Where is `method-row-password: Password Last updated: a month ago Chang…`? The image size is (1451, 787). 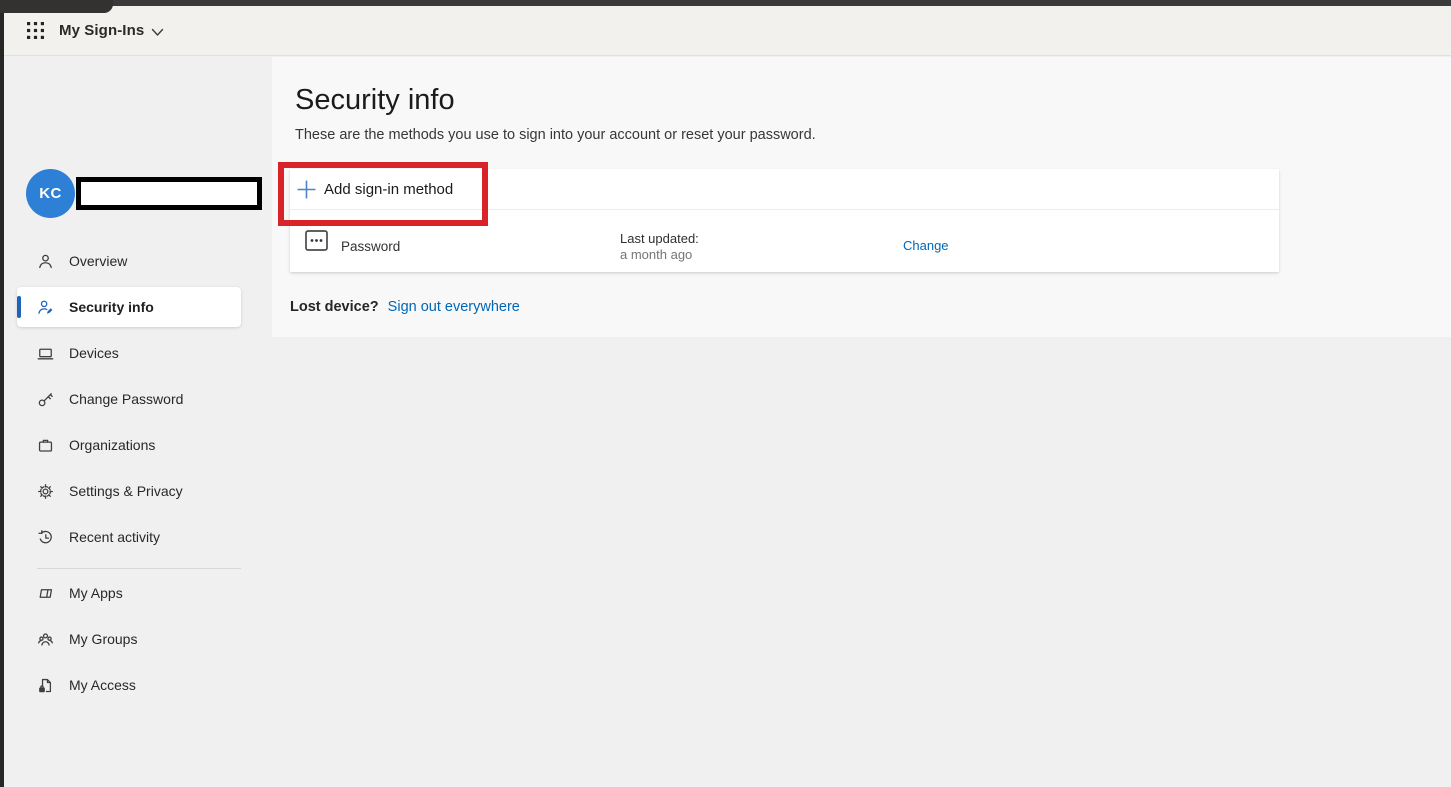
method-row-password: Password Last updated: a month ago Chang… is located at coordinates (784, 240).